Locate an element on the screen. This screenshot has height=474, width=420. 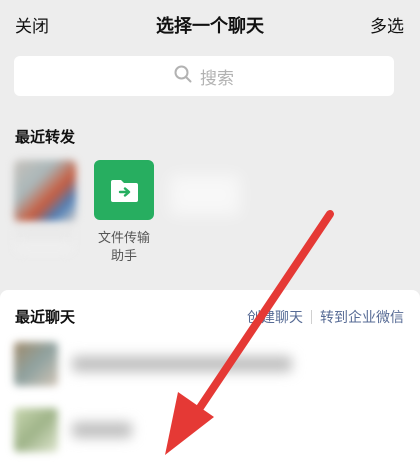
recent-chats-actions: 创建聊天 转到企业微信 is located at coordinates (325, 317).